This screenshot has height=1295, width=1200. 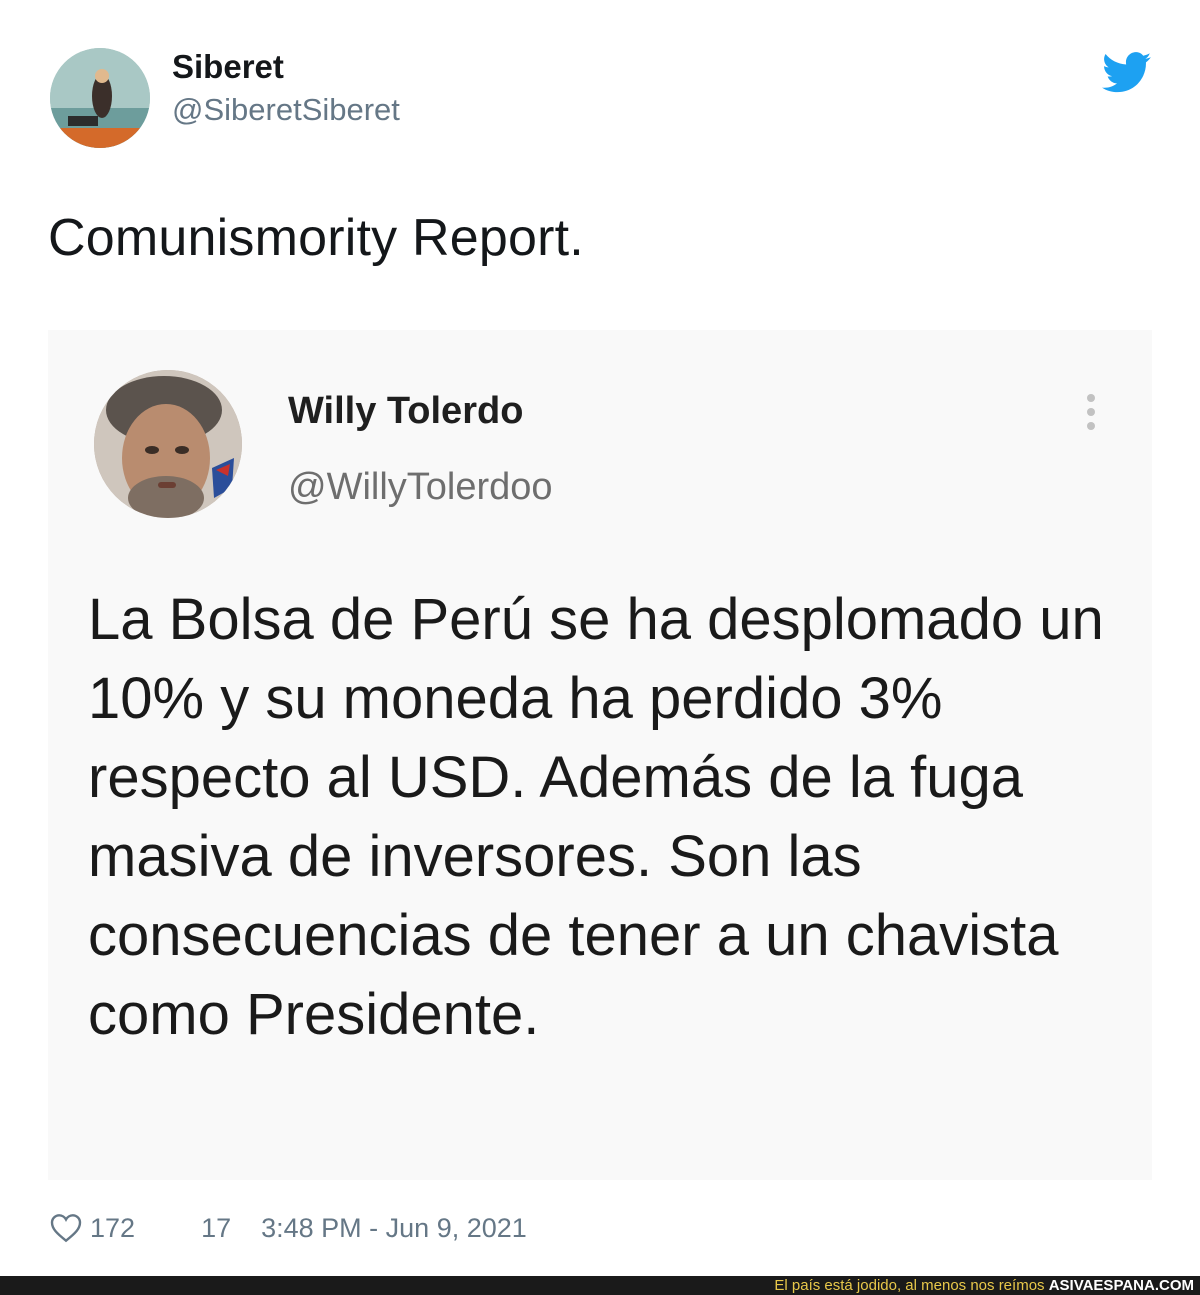 I want to click on quoted-avatar-image, so click(x=168, y=444).